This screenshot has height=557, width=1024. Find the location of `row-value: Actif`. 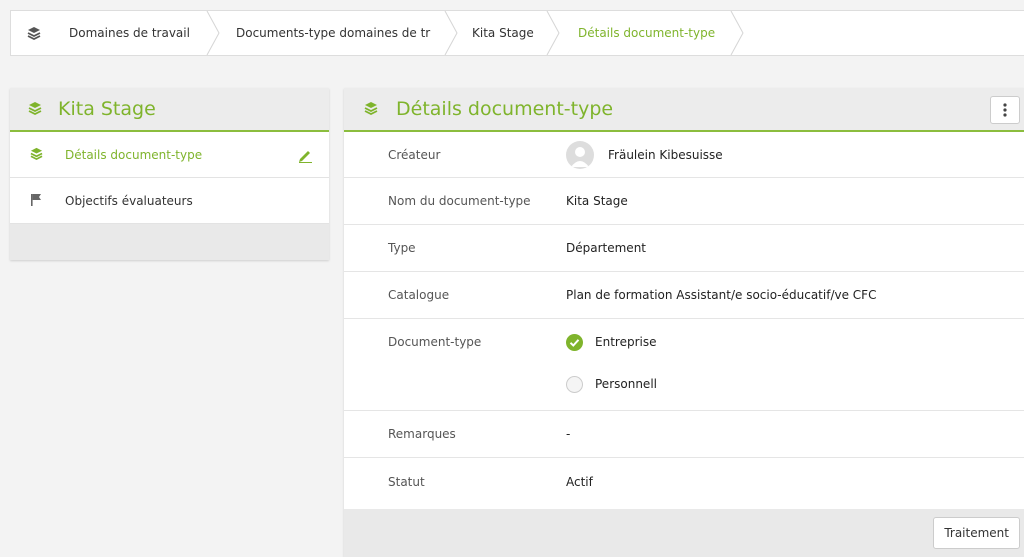

row-value: Actif is located at coordinates (579, 481).